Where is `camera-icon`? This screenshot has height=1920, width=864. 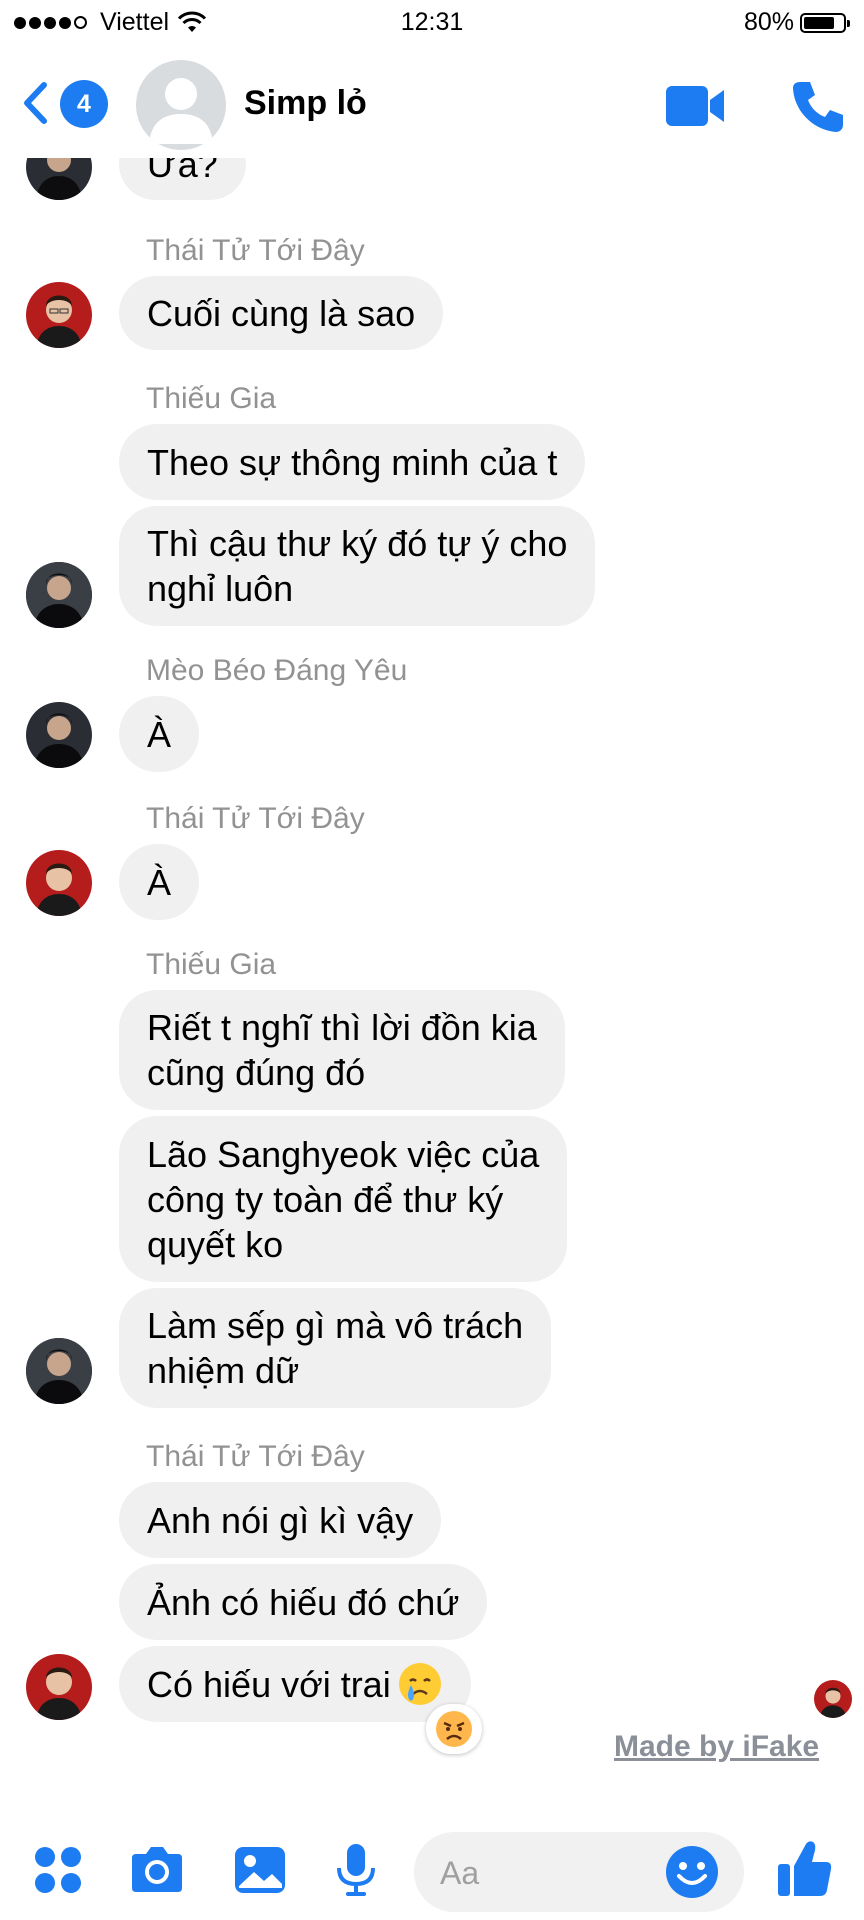 camera-icon is located at coordinates (157, 1869).